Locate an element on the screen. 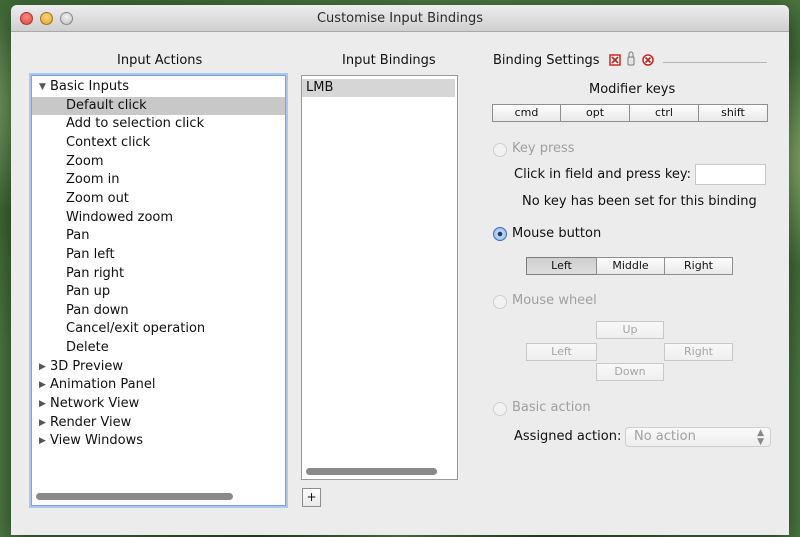 The width and height of the screenshot is (800, 537). tree-item-label: Add to selection click is located at coordinates (135, 124).